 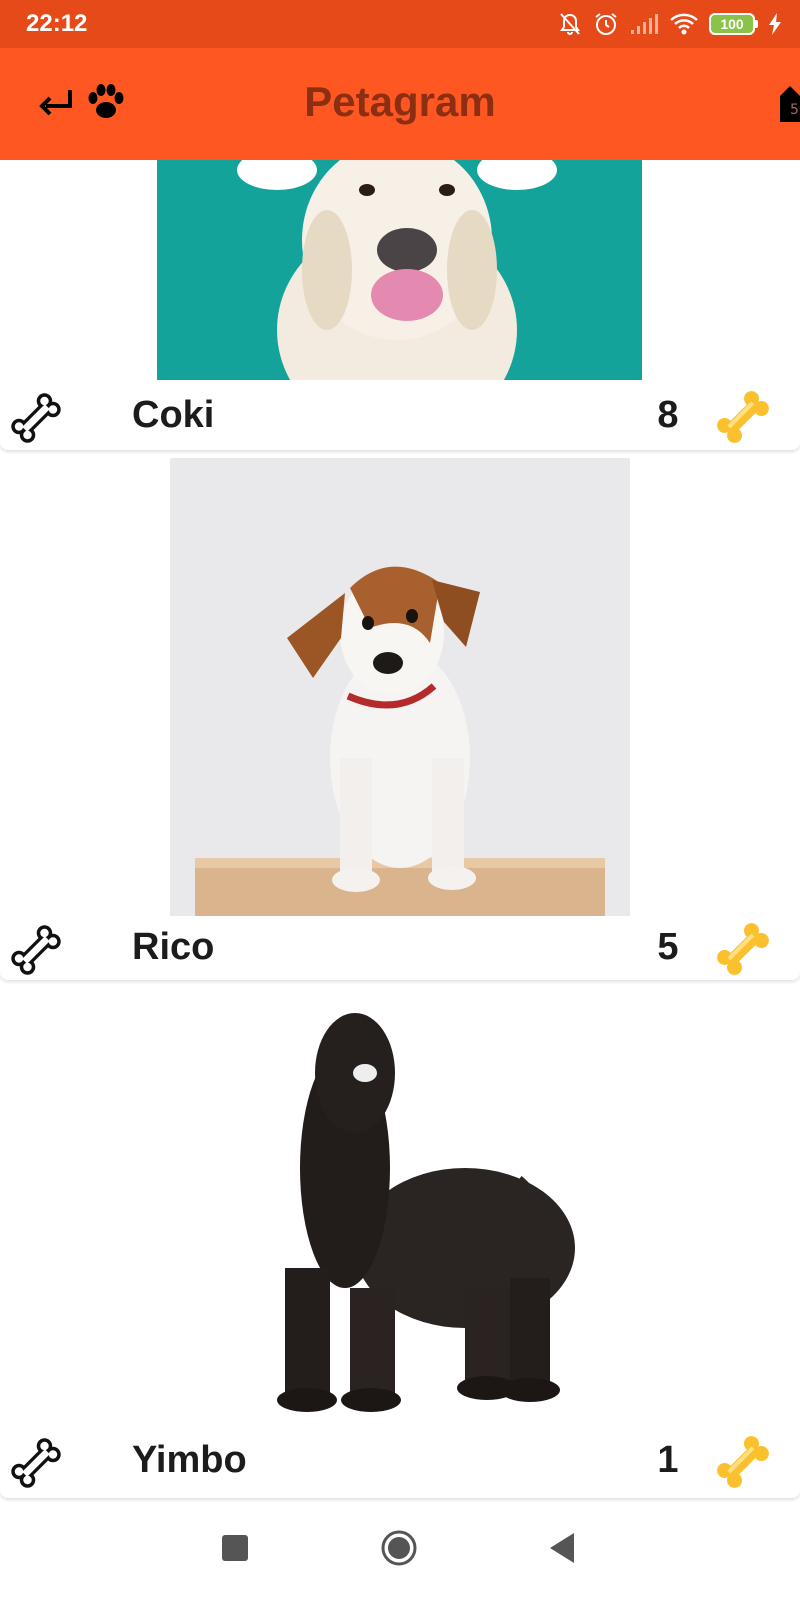 What do you see at coordinates (668, 947) in the screenshot?
I see `pet-rating: 5` at bounding box center [668, 947].